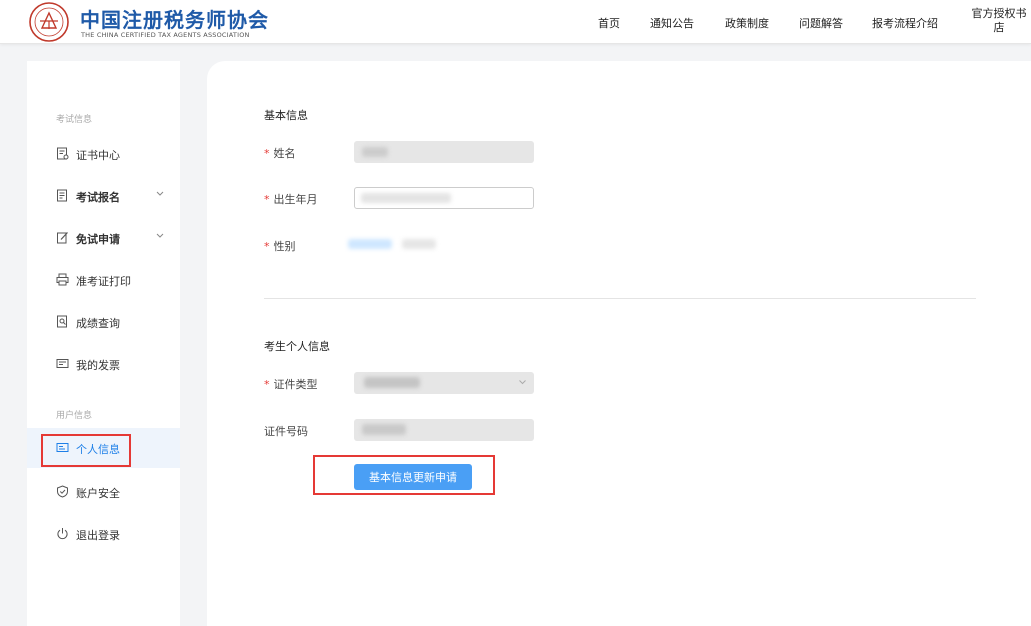  Describe the element at coordinates (444, 152) in the screenshot. I see `name-field` at that location.